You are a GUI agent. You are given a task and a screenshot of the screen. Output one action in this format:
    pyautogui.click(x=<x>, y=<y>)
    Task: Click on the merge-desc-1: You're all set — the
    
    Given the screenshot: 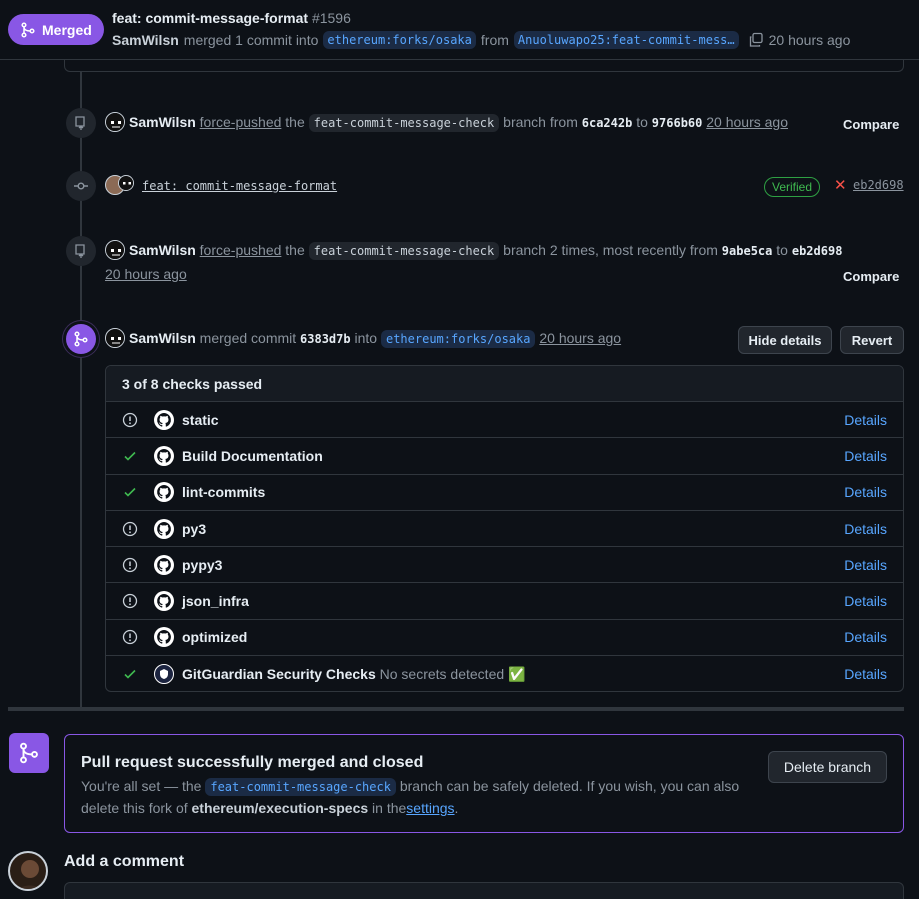 What is the action you would take?
    pyautogui.click(x=141, y=786)
    